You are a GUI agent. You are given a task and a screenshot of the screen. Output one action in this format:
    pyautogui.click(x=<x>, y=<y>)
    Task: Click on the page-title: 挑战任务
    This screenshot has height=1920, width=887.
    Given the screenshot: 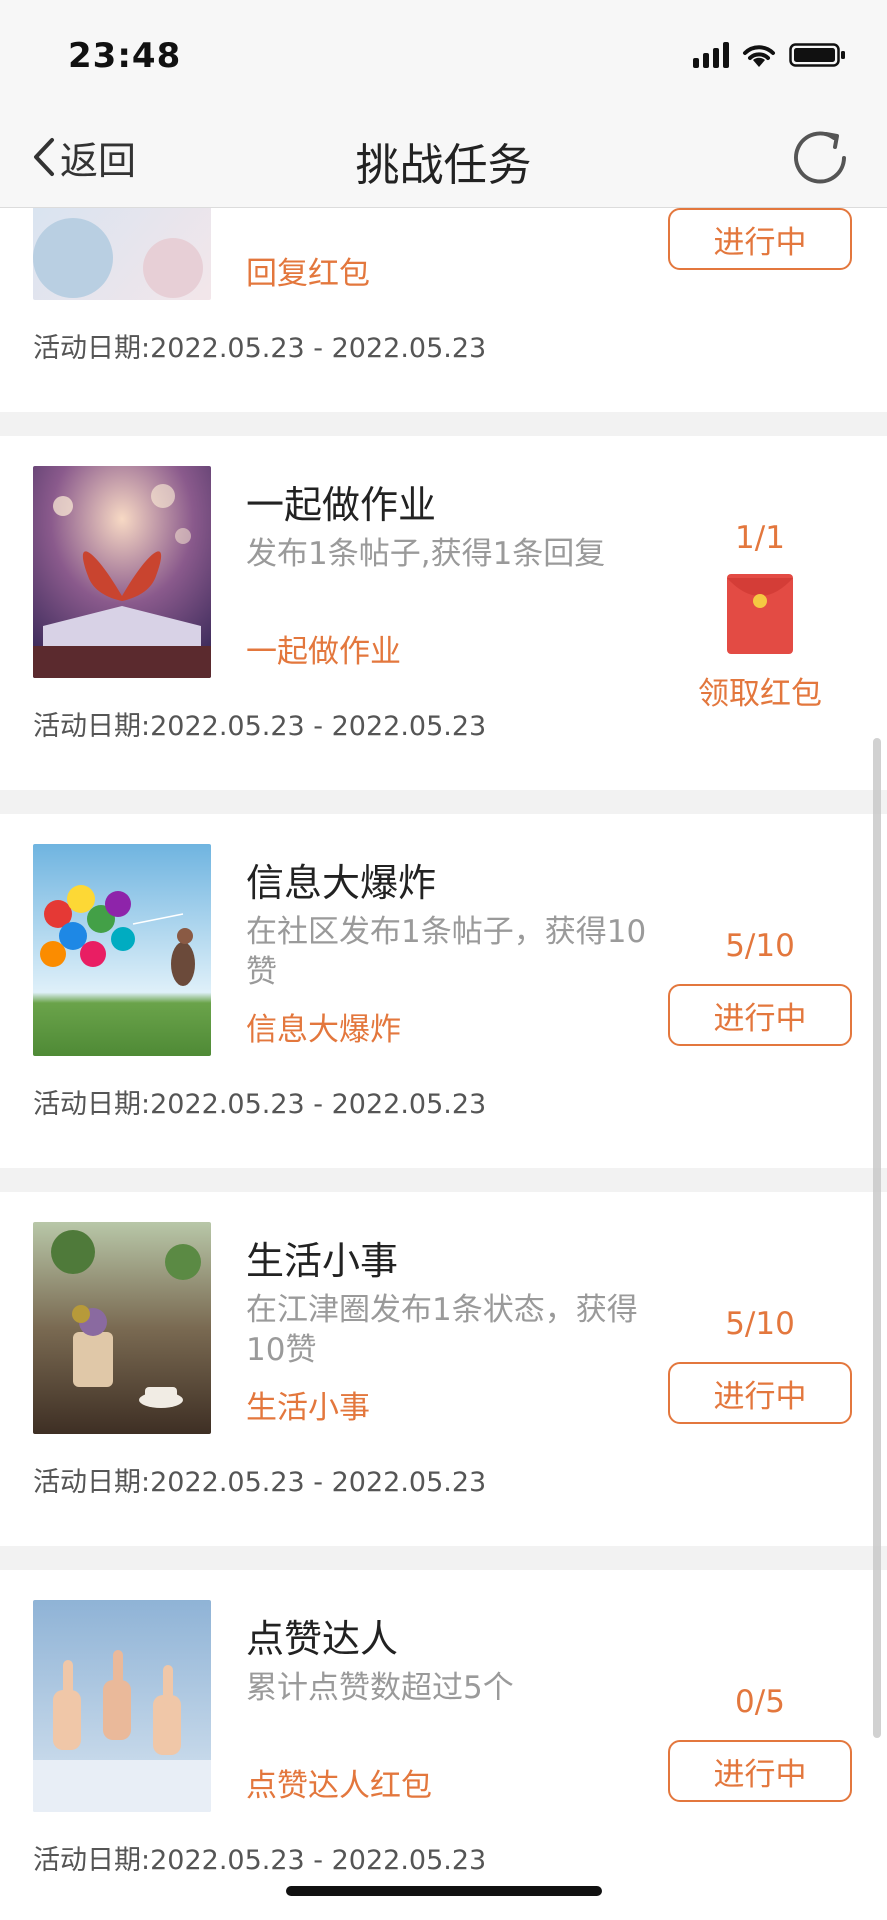 What is the action you would take?
    pyautogui.click(x=443, y=165)
    